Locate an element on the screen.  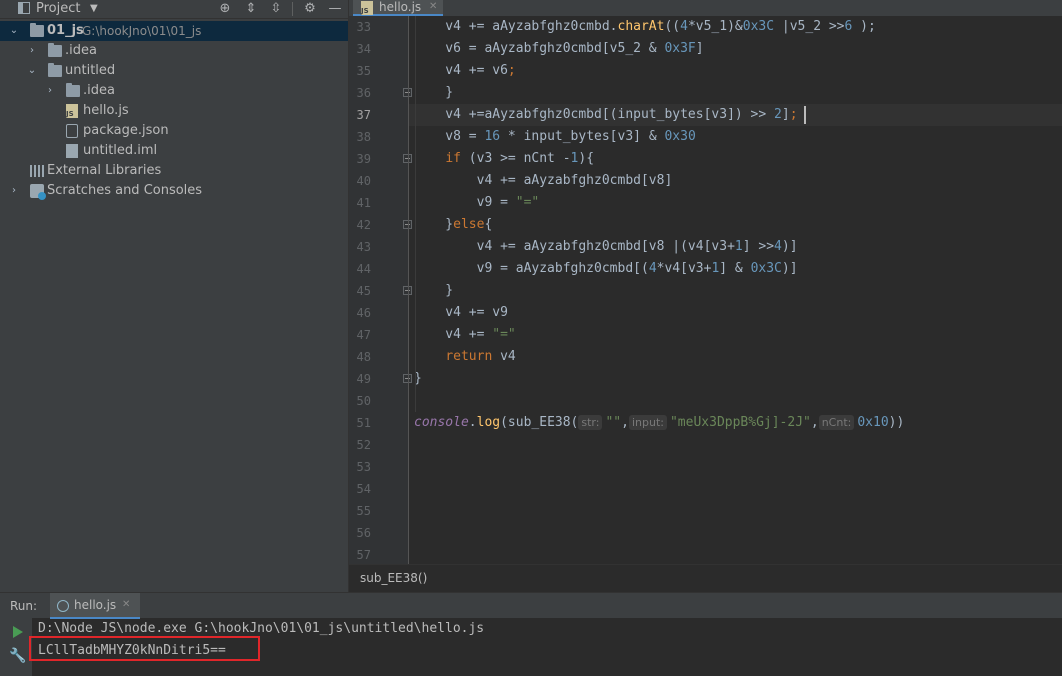
run-tab-hello-js: hello.js ✕ is located at coordinates (95, 606).